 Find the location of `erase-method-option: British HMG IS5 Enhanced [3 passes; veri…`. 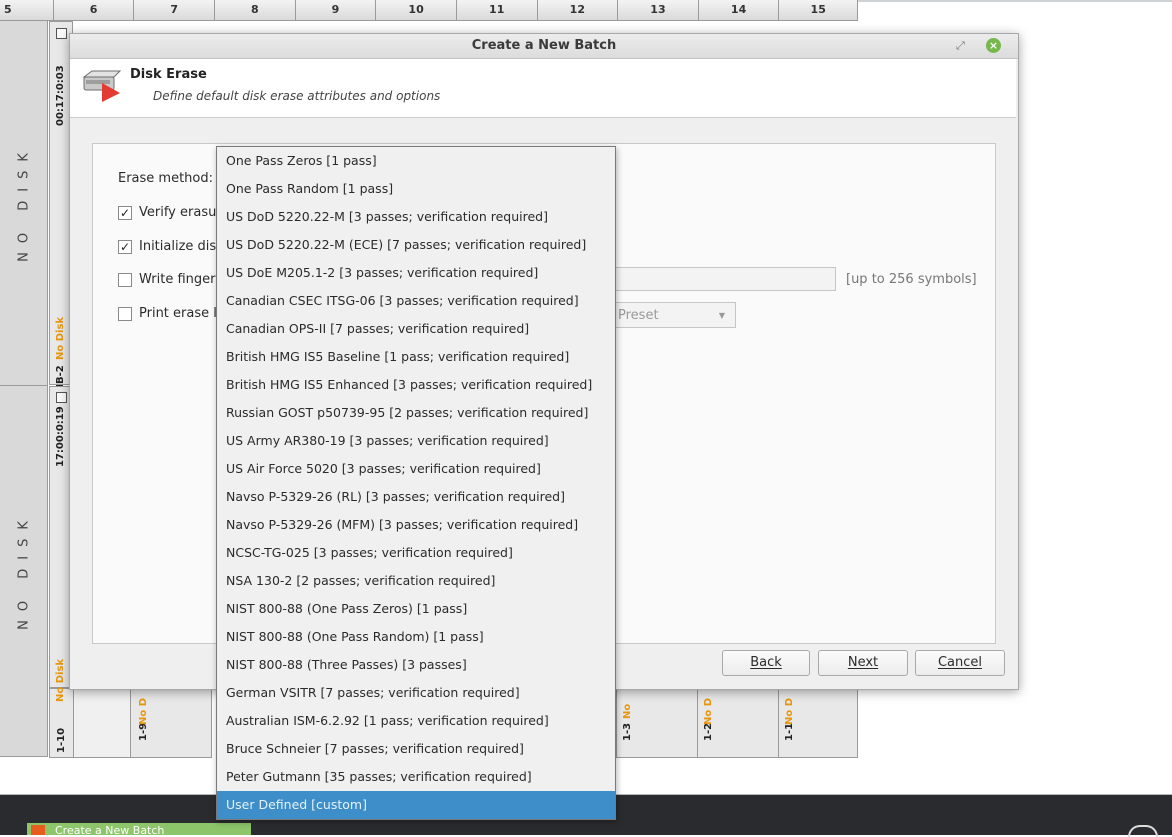

erase-method-option: British HMG IS5 Enhanced [3 passes; veri… is located at coordinates (416, 385).